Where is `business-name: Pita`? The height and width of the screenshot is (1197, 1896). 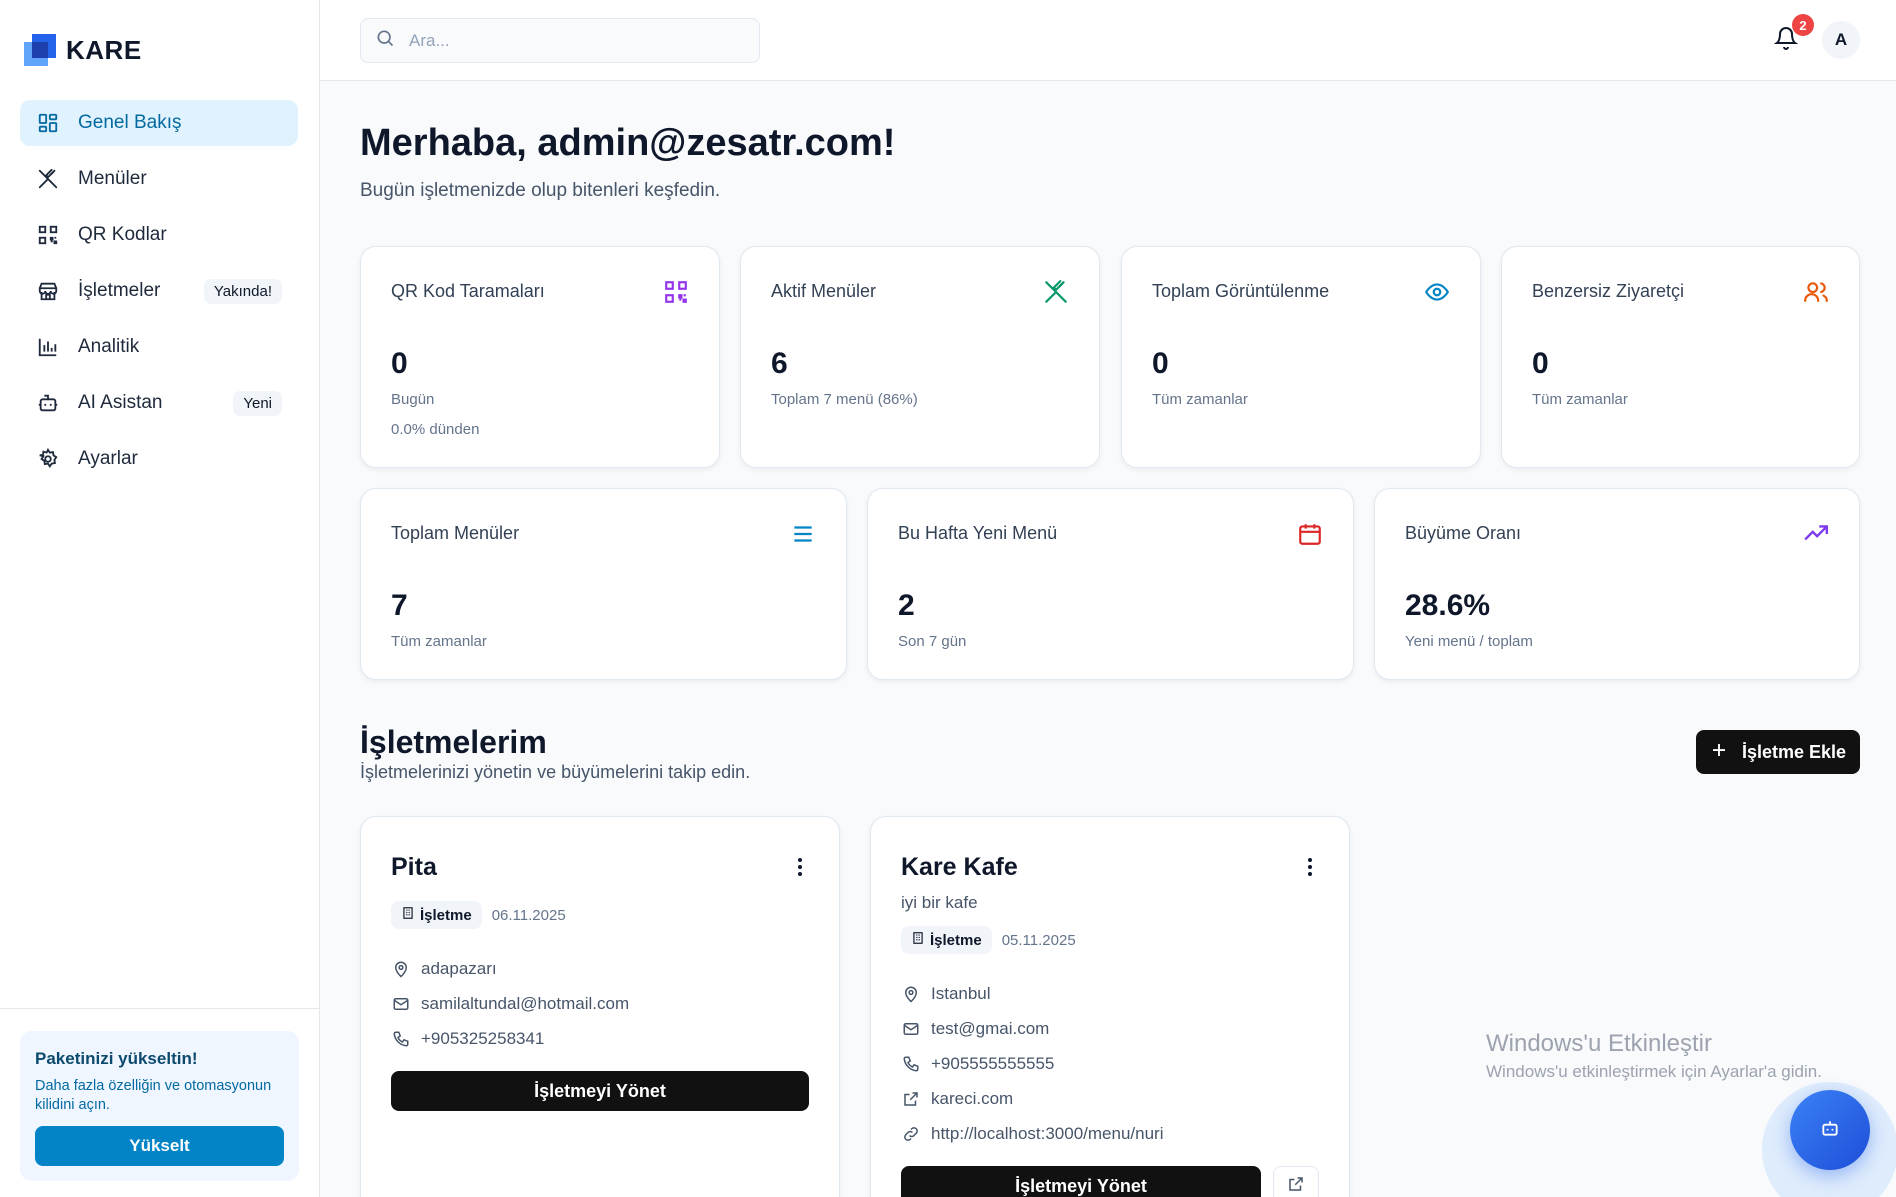 business-name: Pita is located at coordinates (414, 867).